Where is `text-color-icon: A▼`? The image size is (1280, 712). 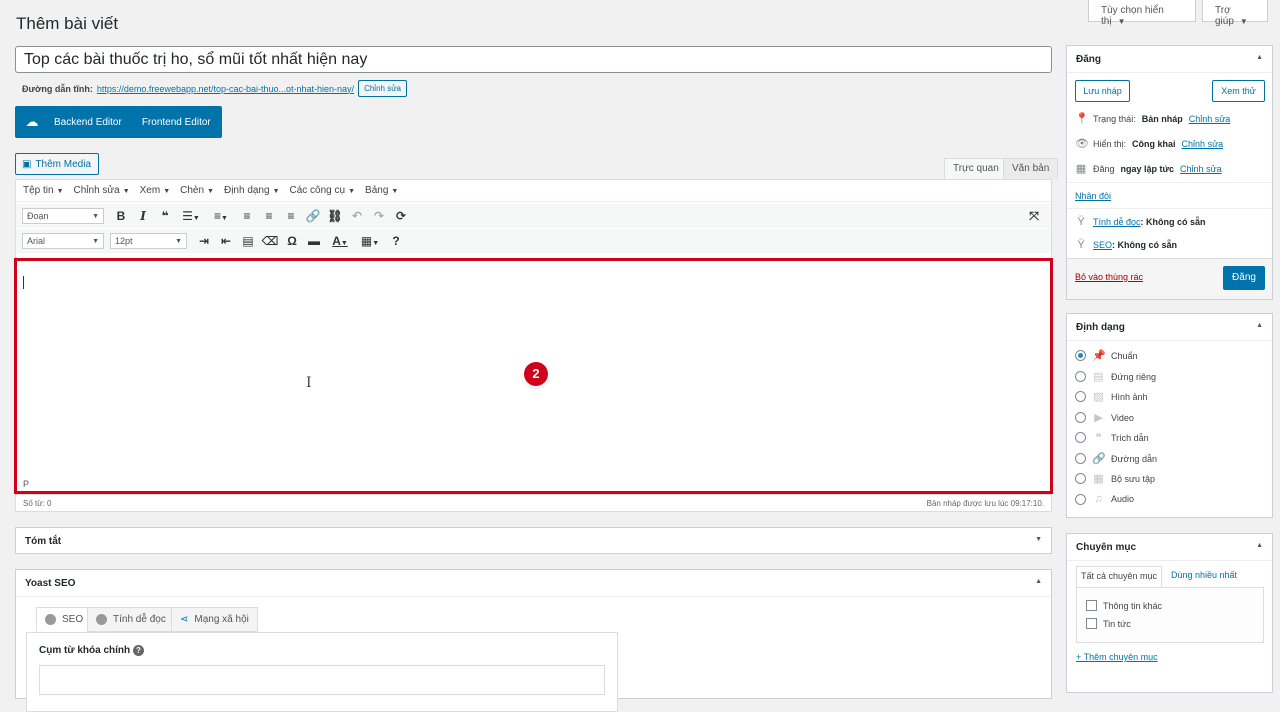 text-color-icon: A▼ is located at coordinates (340, 241).